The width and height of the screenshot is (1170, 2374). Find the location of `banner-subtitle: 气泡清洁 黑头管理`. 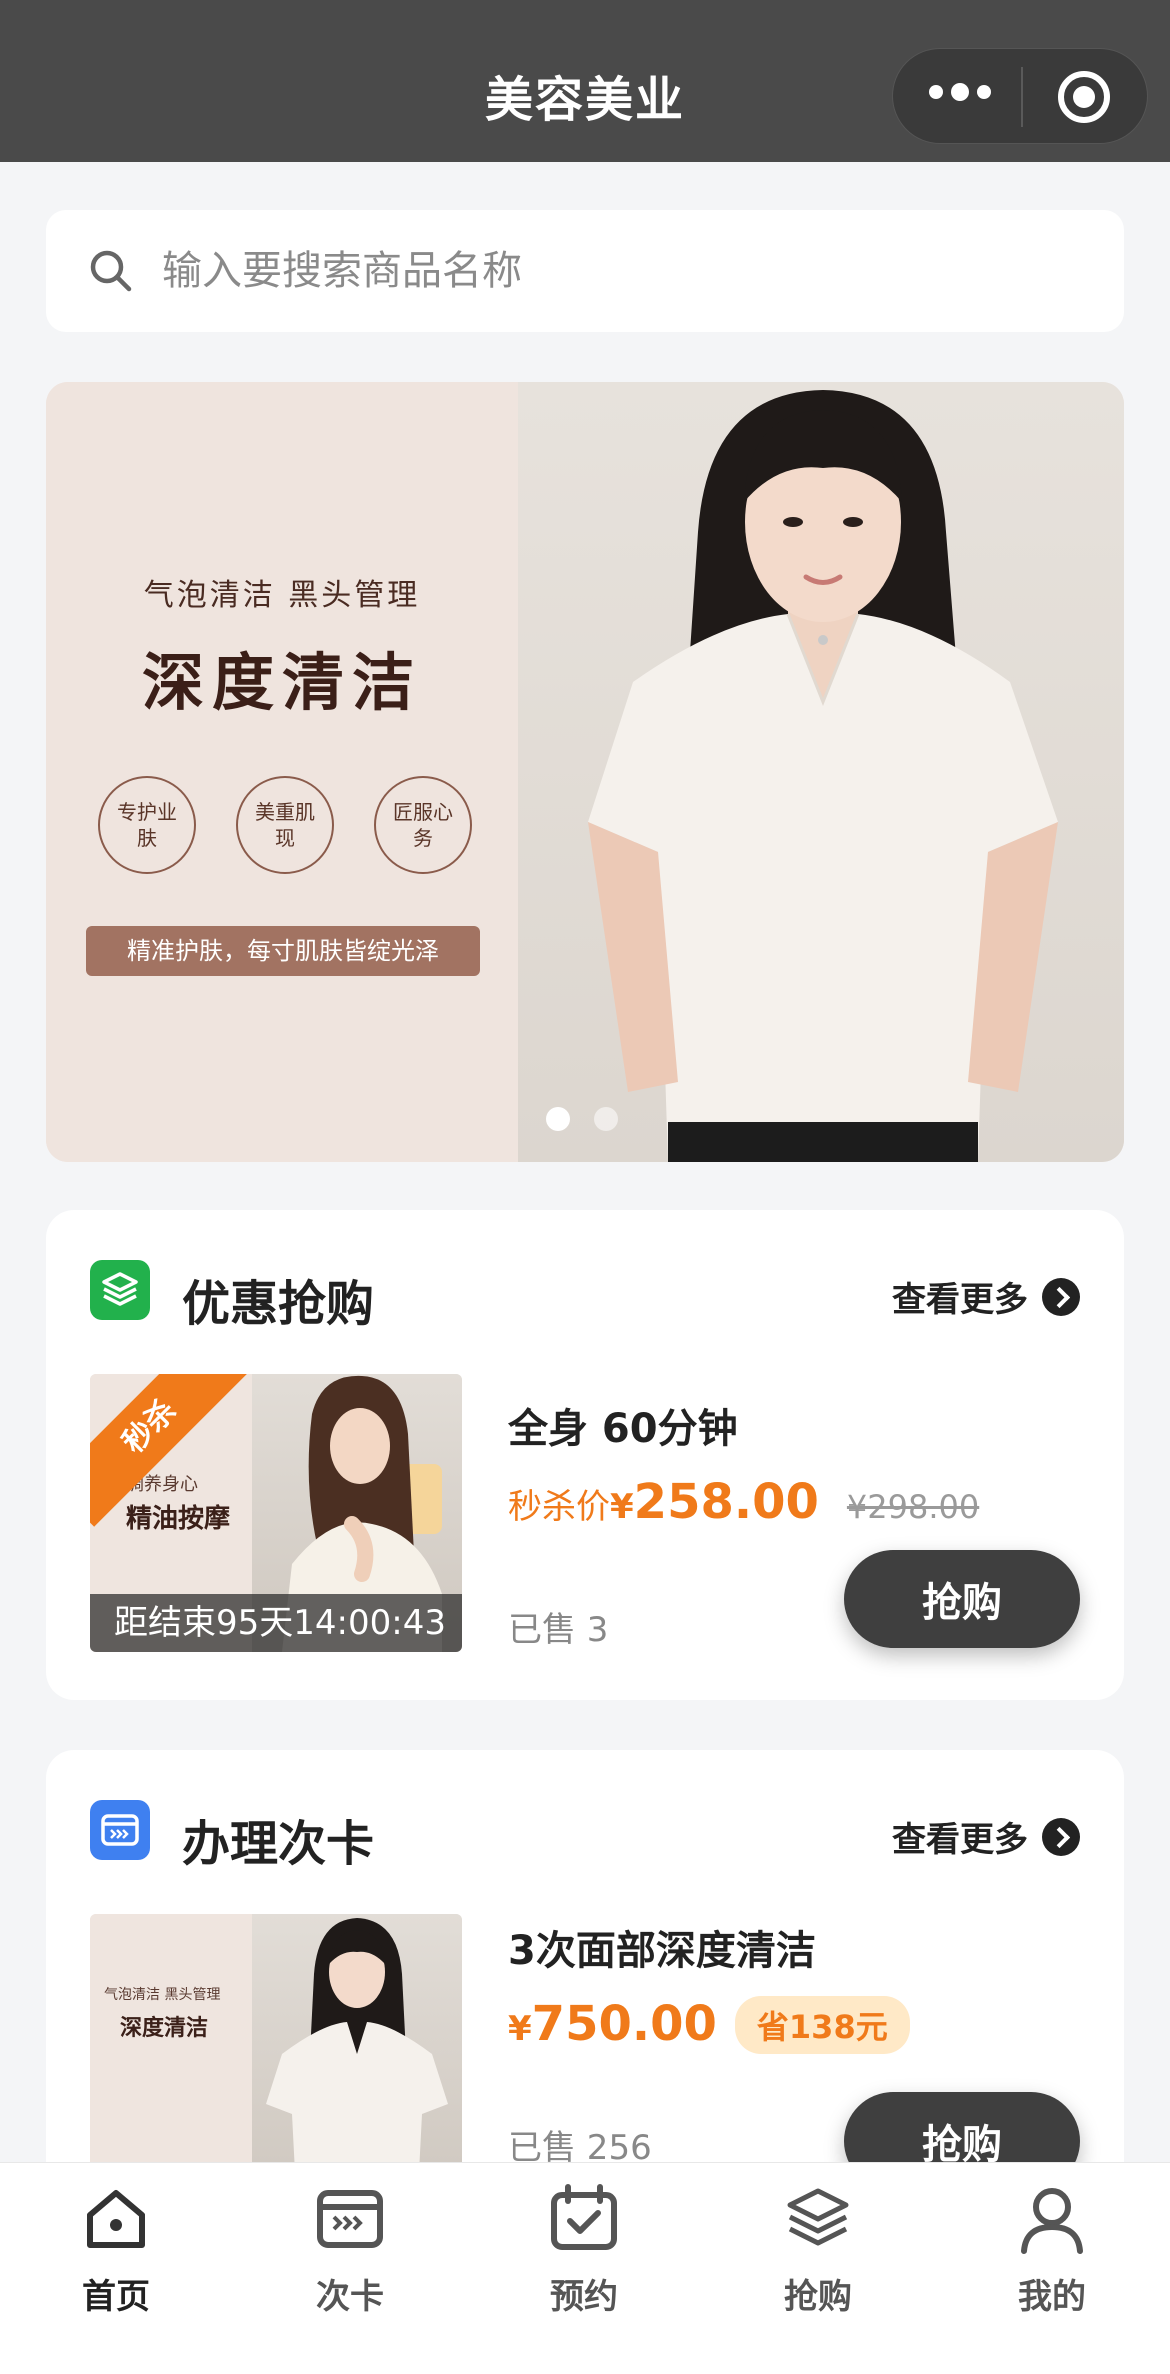

banner-subtitle: 气泡清洁 黑头管理 is located at coordinates (282, 595).